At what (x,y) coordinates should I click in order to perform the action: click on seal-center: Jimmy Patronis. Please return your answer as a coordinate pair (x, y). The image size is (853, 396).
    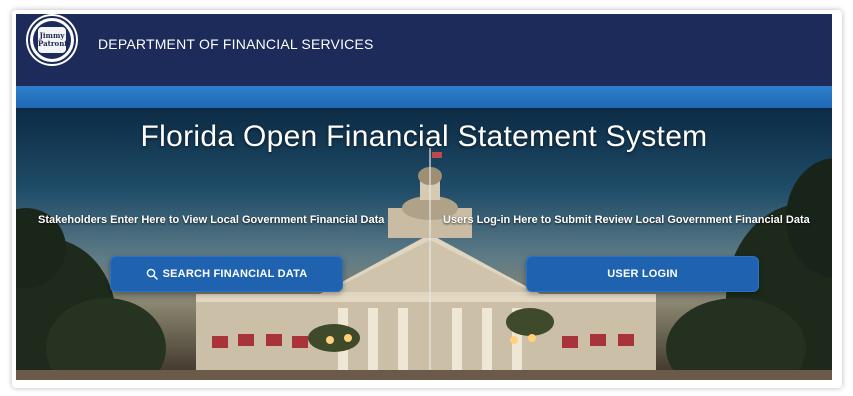
    Looking at the image, I should click on (54, 40).